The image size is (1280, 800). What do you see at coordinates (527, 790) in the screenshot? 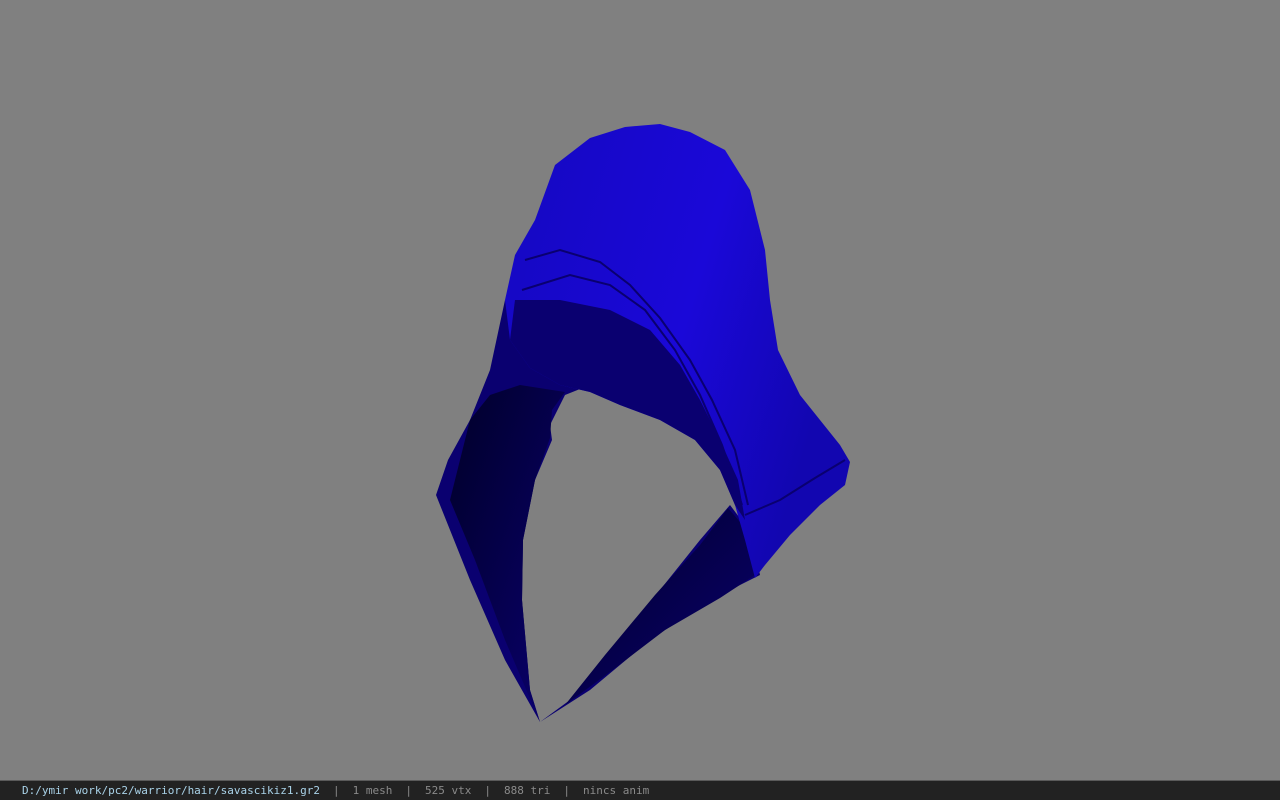
I see `triangle-count: 888 tri` at bounding box center [527, 790].